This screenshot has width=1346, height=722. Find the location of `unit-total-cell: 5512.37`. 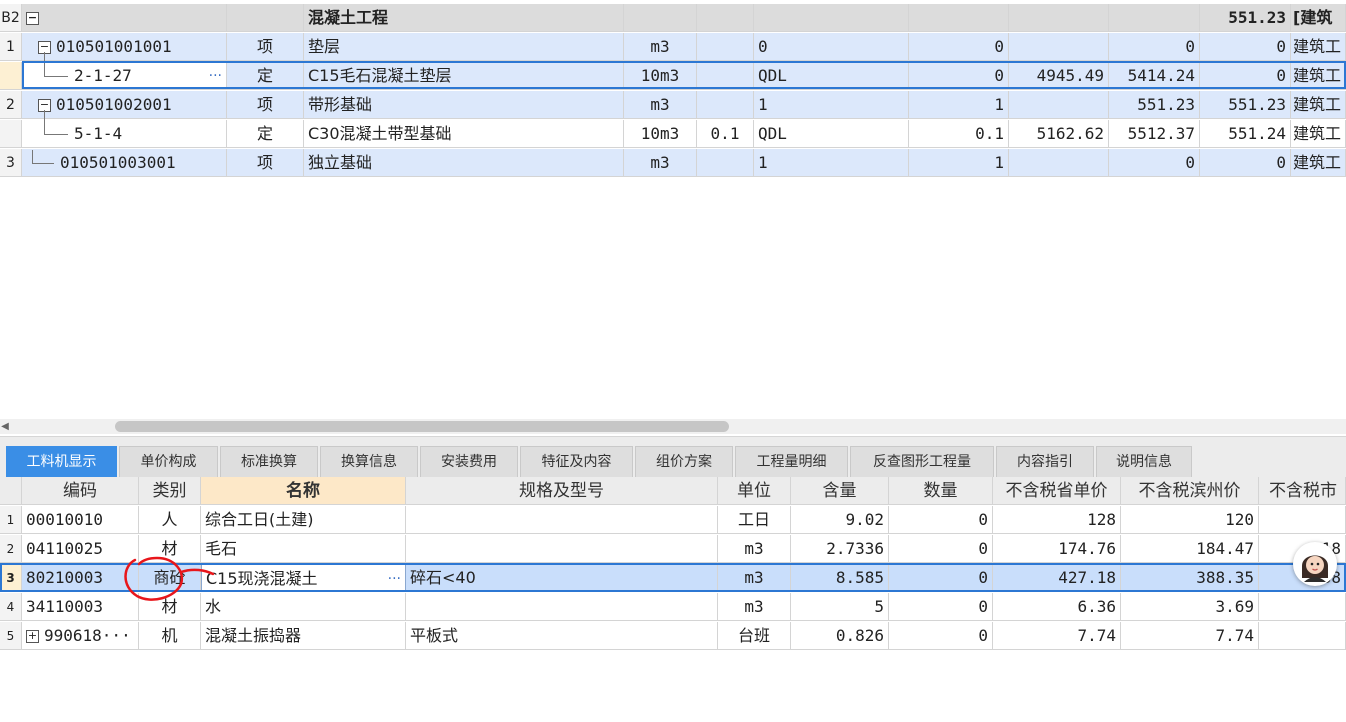

unit-total-cell: 5512.37 is located at coordinates (1154, 134).